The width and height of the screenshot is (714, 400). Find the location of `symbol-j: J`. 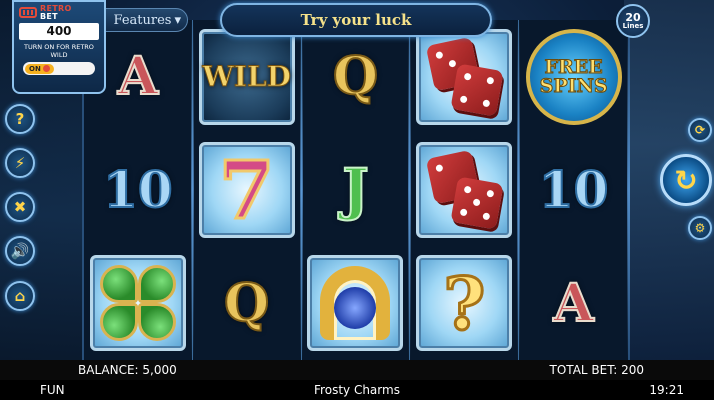

symbol-j: J is located at coordinates (355, 190).